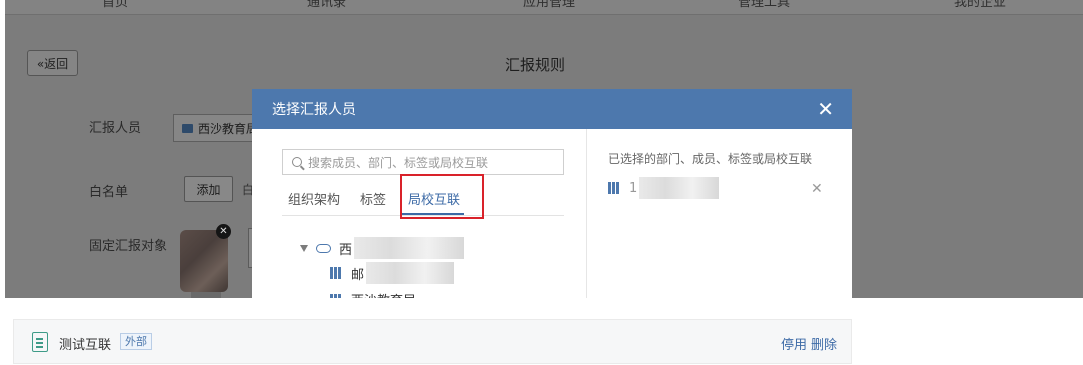 This screenshot has height=365, width=1083. What do you see at coordinates (586, 213) in the screenshot?
I see `dialog-divider` at bounding box center [586, 213].